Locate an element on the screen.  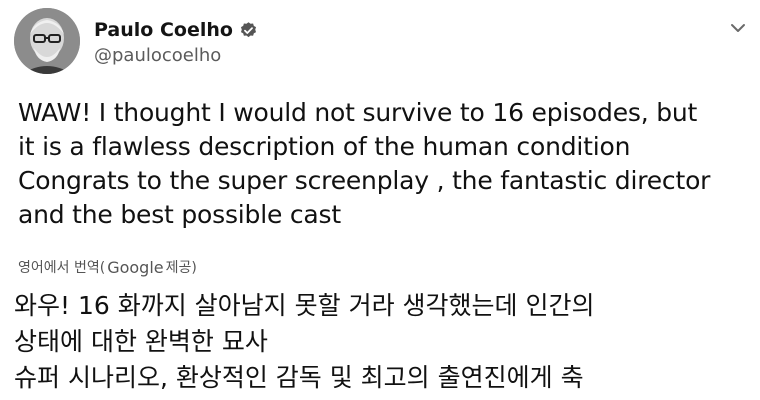
verified-badge-icon is located at coordinates (248, 29).